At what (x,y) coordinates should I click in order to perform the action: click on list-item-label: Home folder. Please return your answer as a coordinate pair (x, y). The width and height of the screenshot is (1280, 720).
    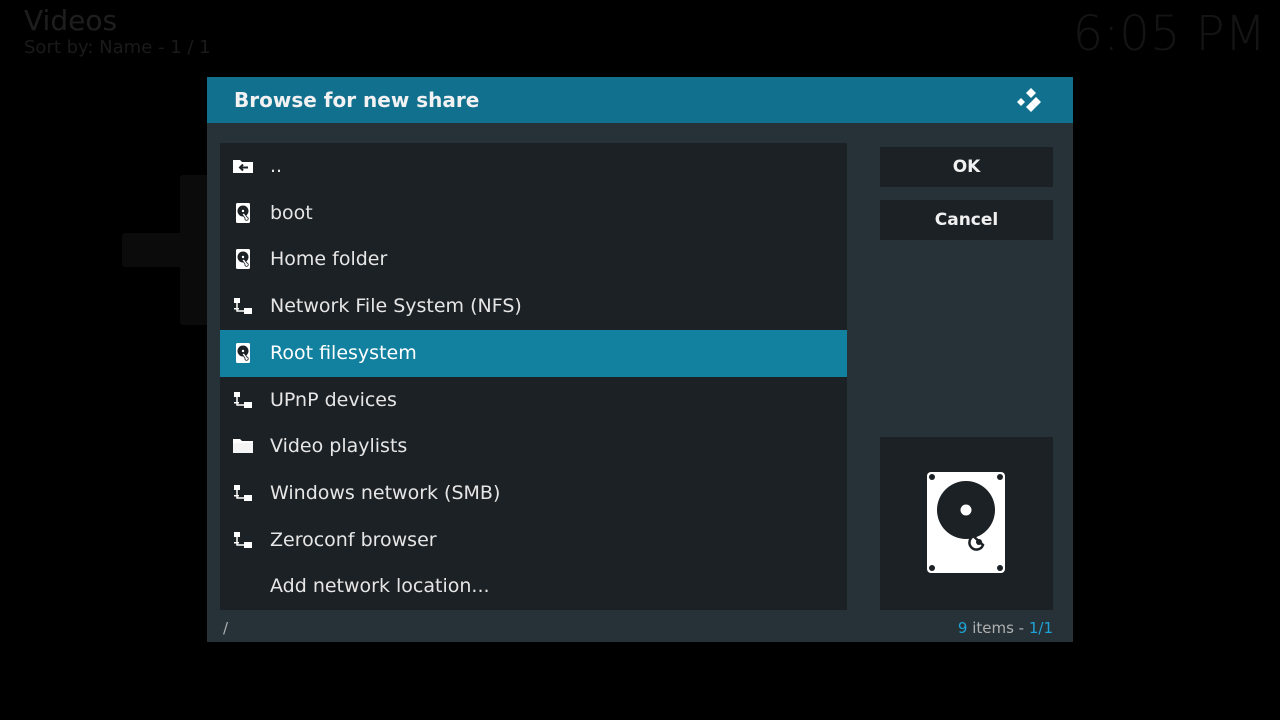
    Looking at the image, I should click on (329, 259).